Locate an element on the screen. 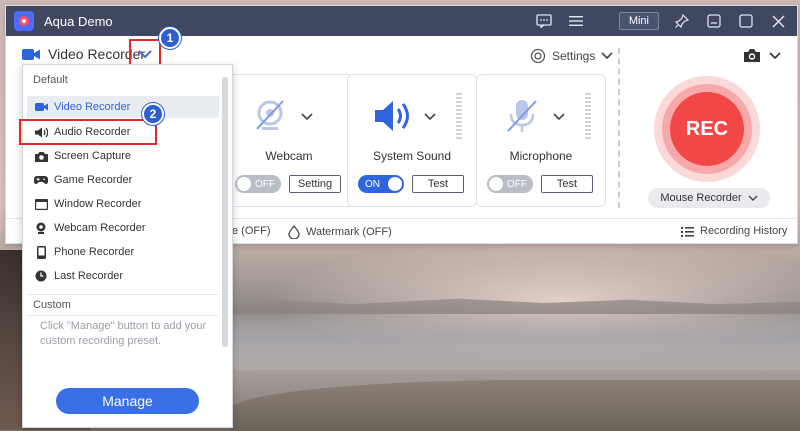 Image resolution: width=800 pixels, height=431 pixels. watermark-label: Watermark (OFF) is located at coordinates (349, 232).